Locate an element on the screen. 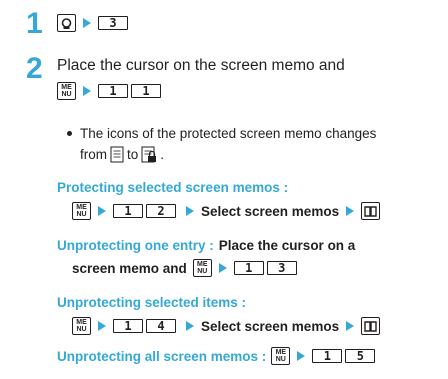 The width and height of the screenshot is (448, 379). step-2-text: Place the cursor on the screen memo and is located at coordinates (201, 65).